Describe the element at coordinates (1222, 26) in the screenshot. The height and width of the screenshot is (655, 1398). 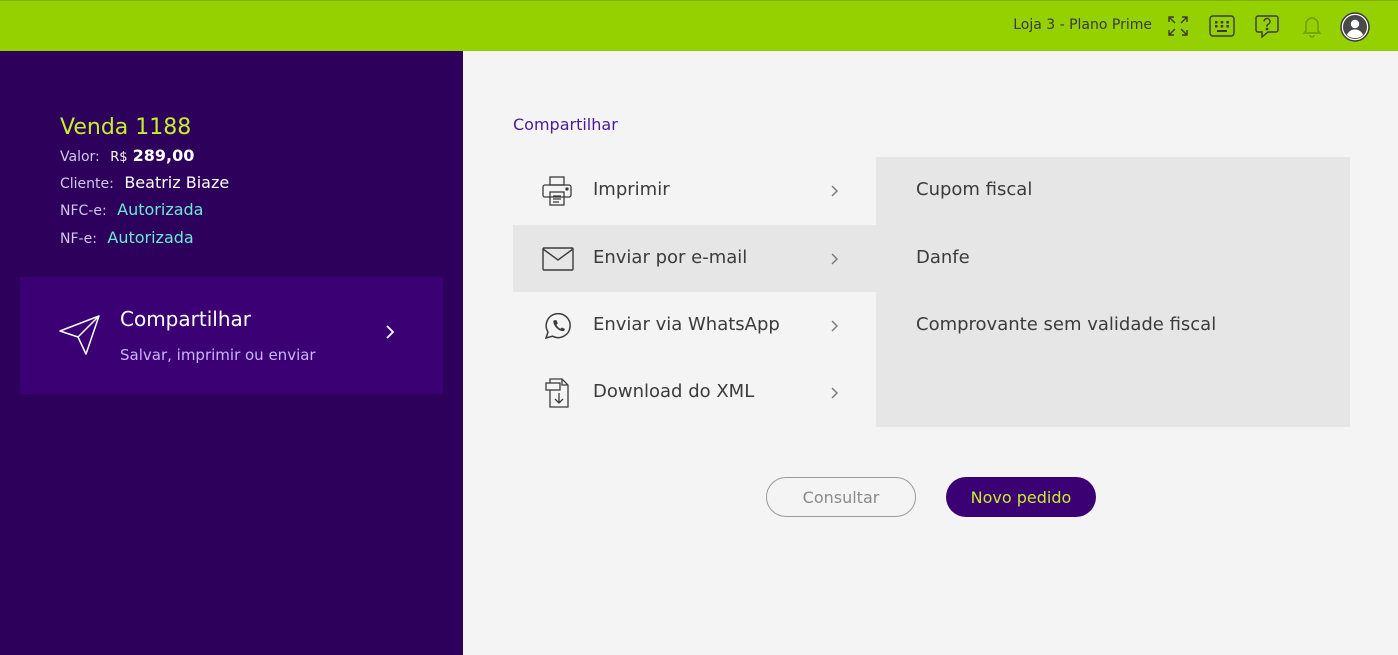
I see `keypad-icon` at that location.